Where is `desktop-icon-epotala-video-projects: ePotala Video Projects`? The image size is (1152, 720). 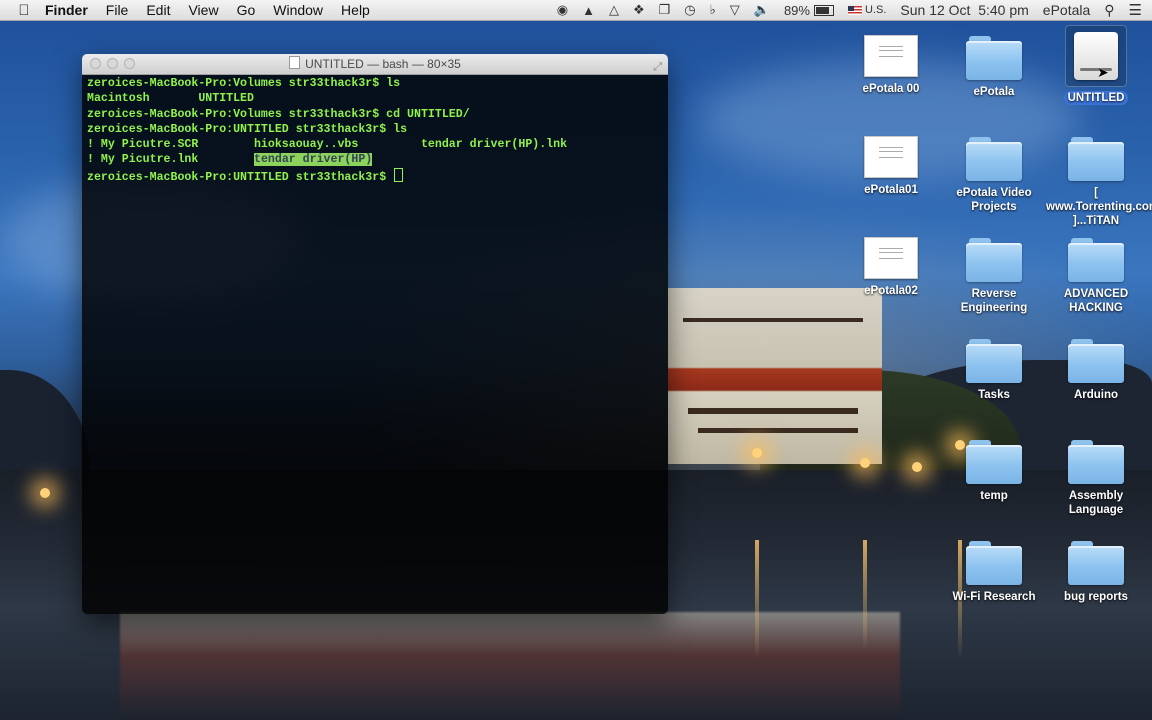 desktop-icon-epotala-video-projects: ePotala Video Projects is located at coordinates (994, 175).